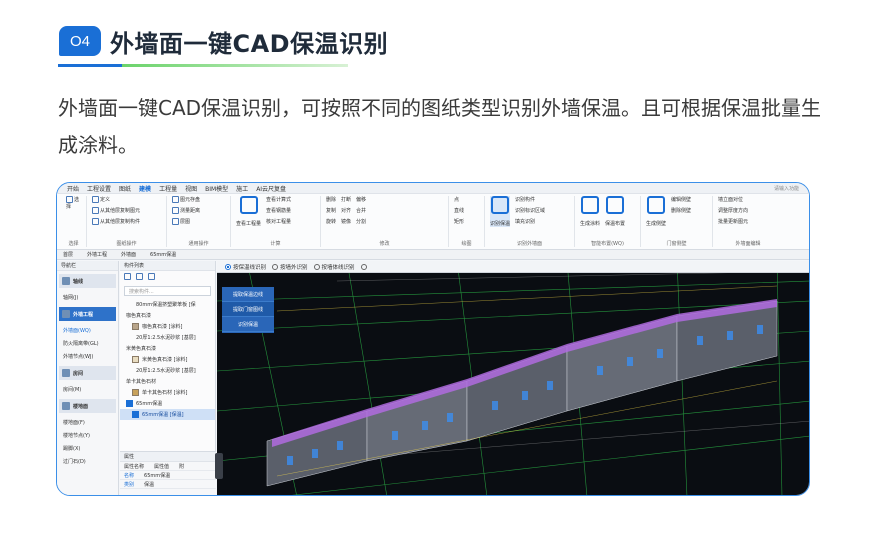  Describe the element at coordinates (167, 392) in the screenshot. I see `component-item: 单卡其色石材 [涂料]` at that location.